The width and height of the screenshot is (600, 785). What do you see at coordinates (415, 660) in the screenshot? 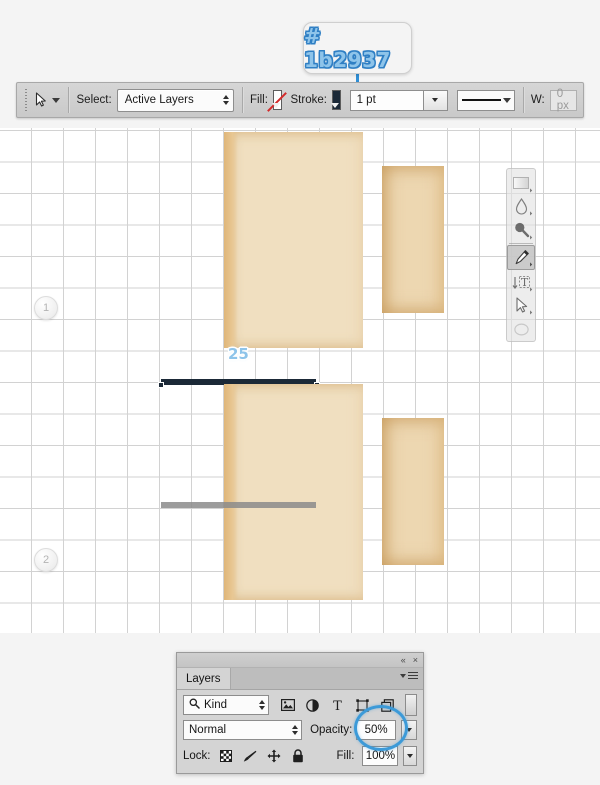
I see `close-icon: ×` at bounding box center [415, 660].